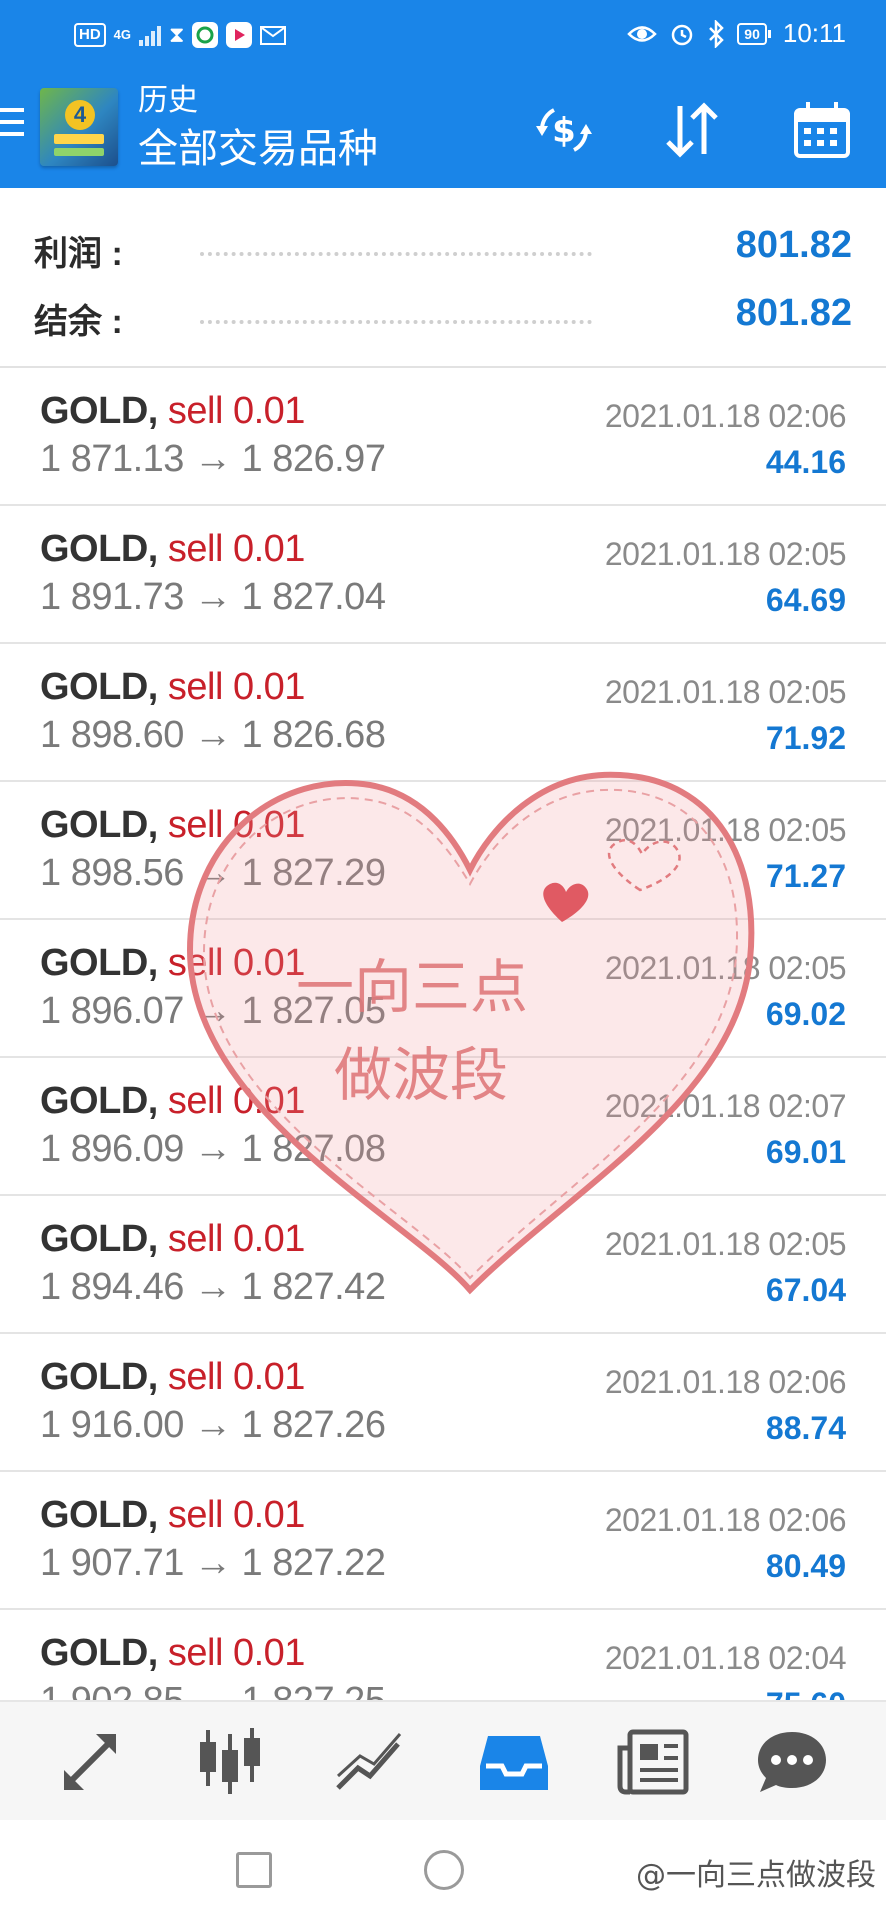  Describe the element at coordinates (805, 1152) in the screenshot. I see `trade-profit: 69.01` at that location.